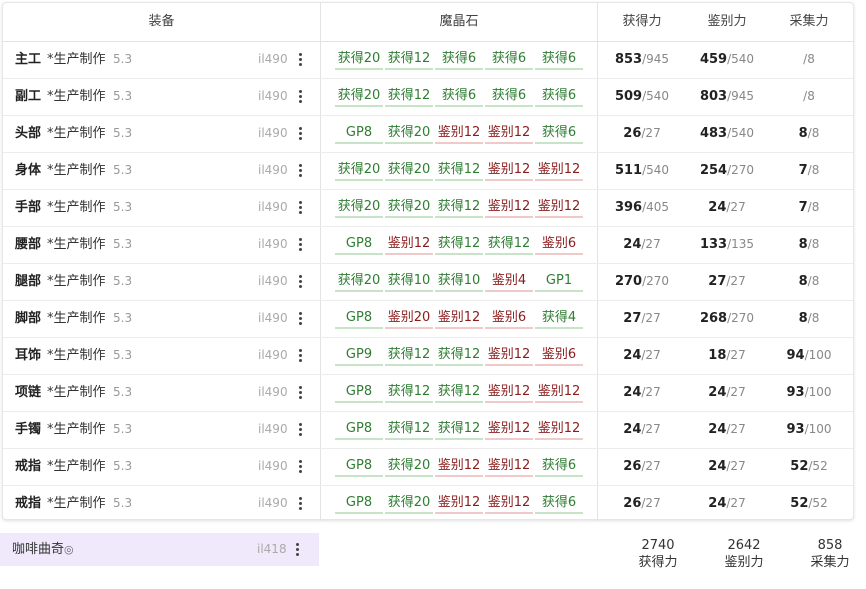 The height and width of the screenshot is (589, 866). What do you see at coordinates (273, 466) in the screenshot?
I see `item-level: il490` at bounding box center [273, 466].